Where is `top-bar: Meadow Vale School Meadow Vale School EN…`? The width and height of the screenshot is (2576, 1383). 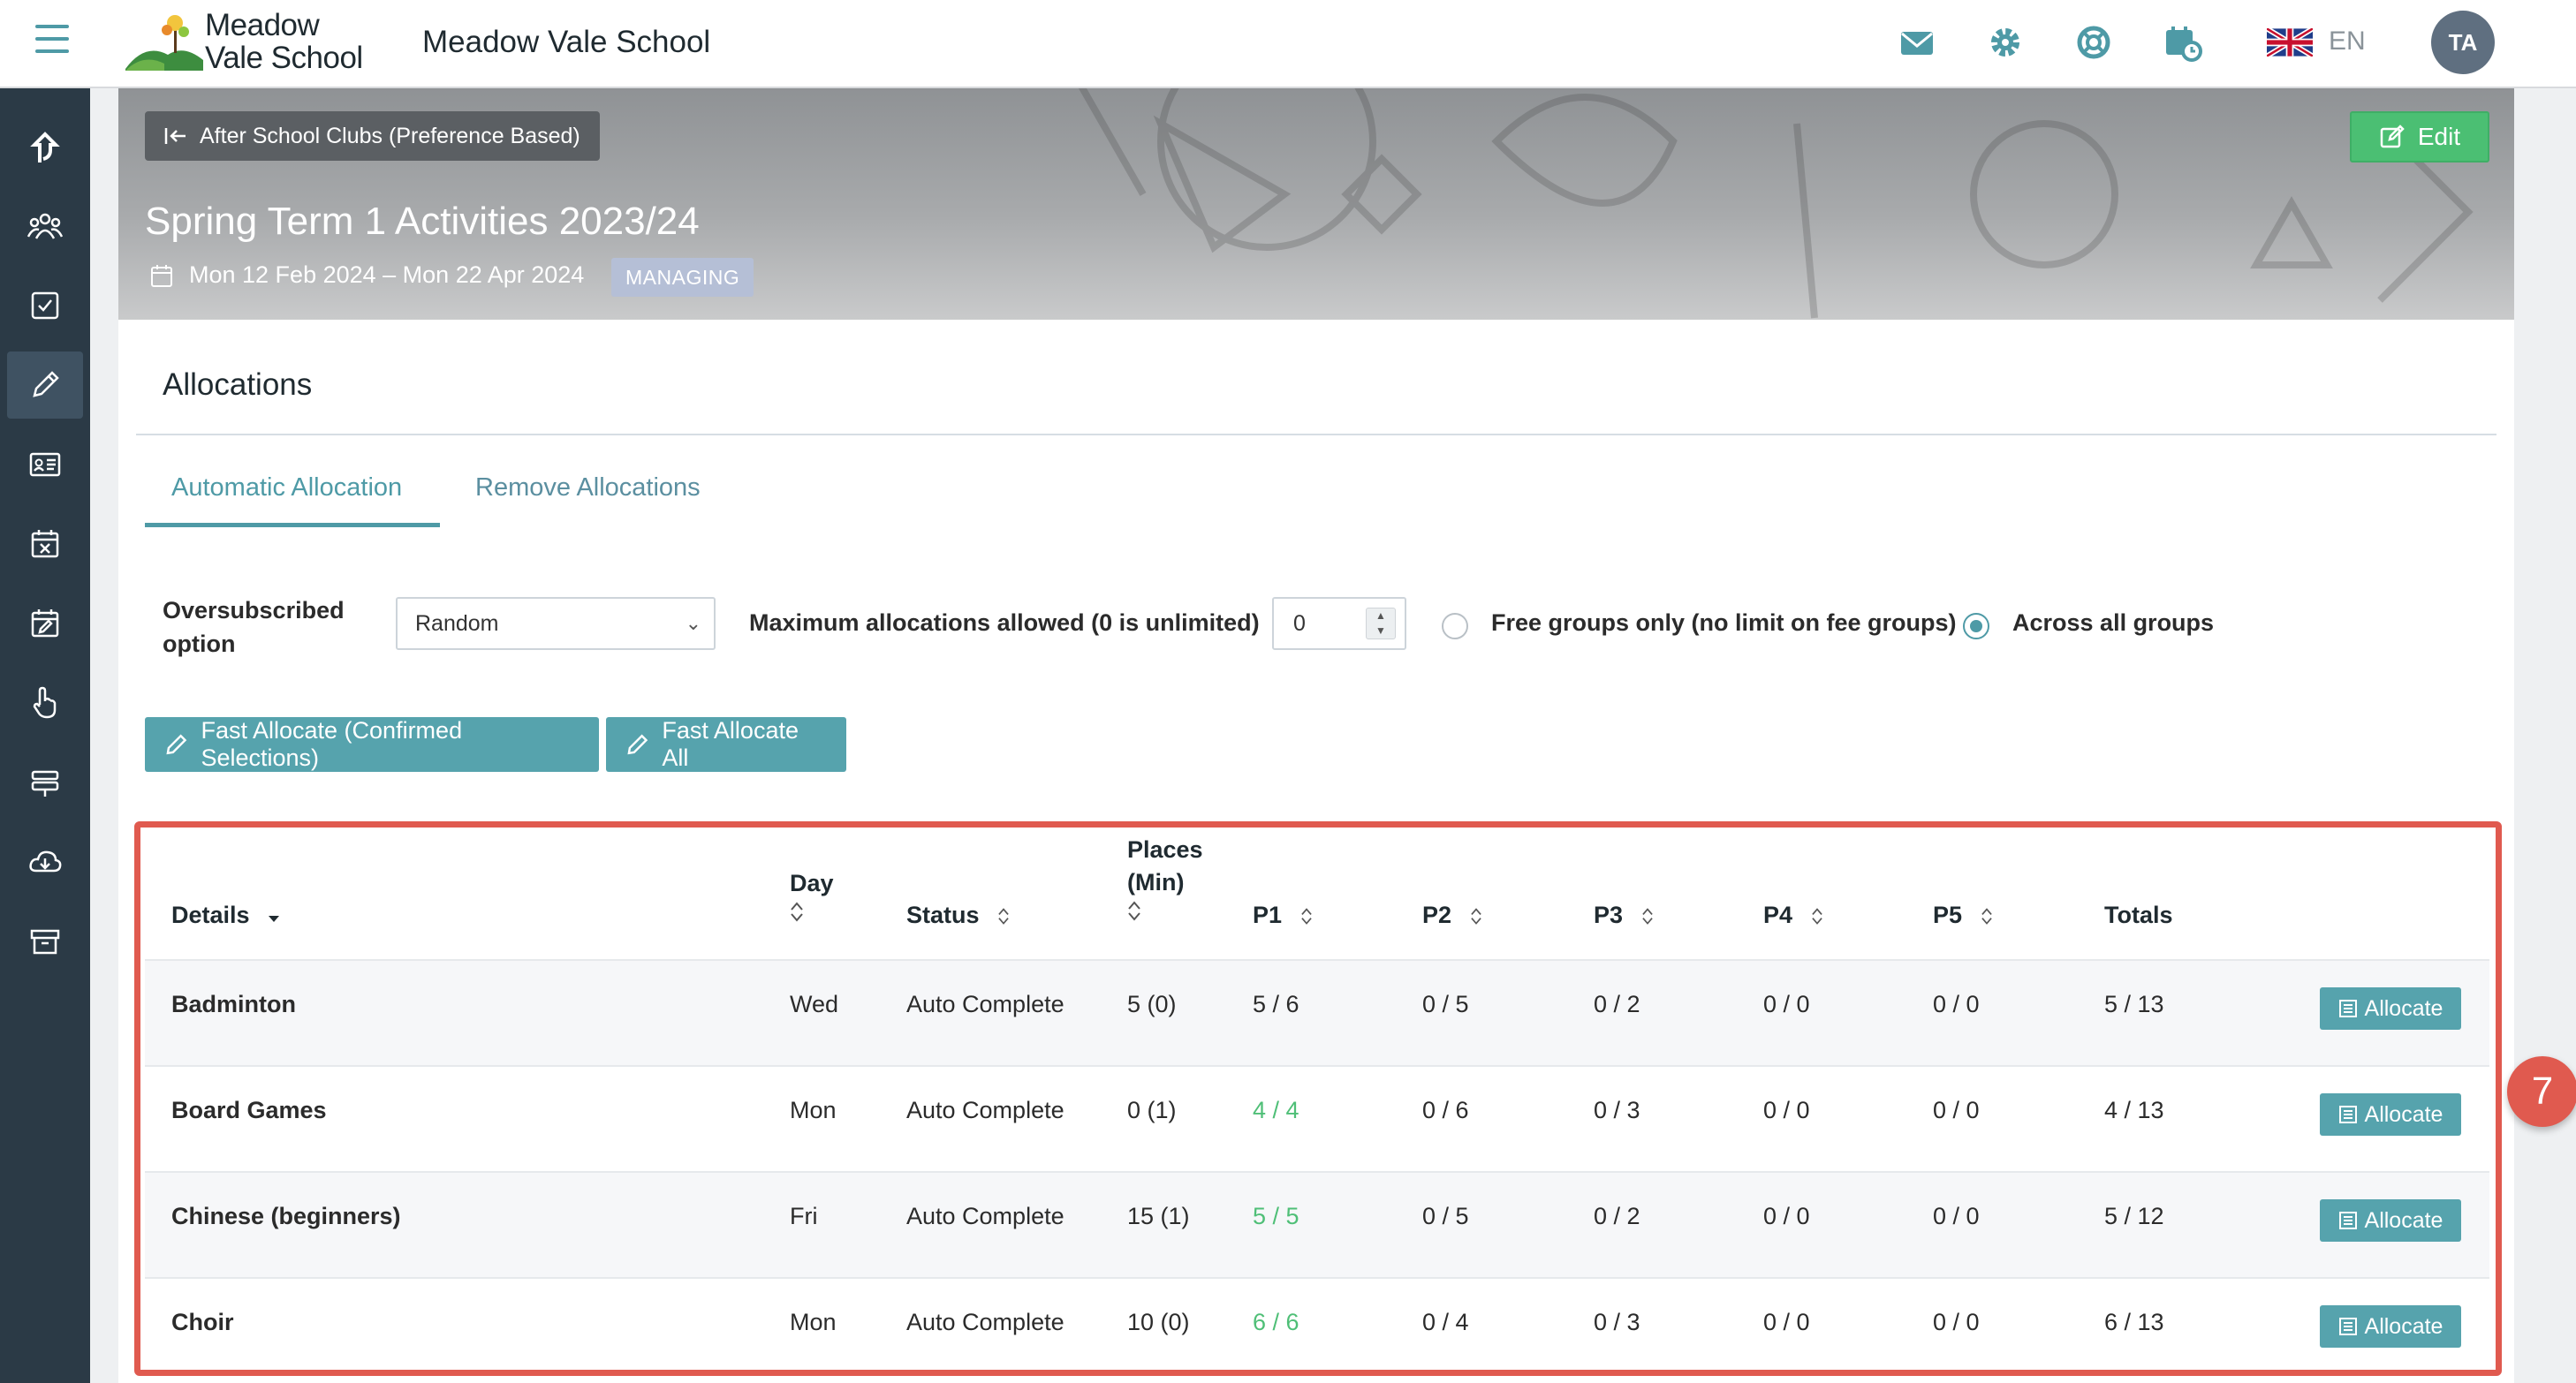 top-bar: Meadow Vale School Meadow Vale School EN… is located at coordinates (1288, 44).